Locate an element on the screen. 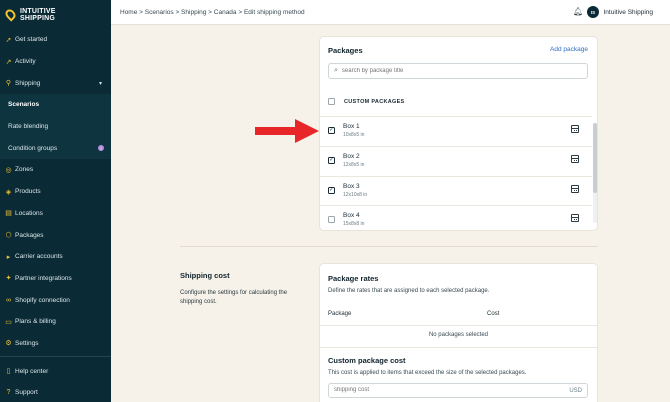 Image resolution: width=670 pixels, height=402 pixels. sidebar-item-label: Carrier accounts is located at coordinates (39, 257).